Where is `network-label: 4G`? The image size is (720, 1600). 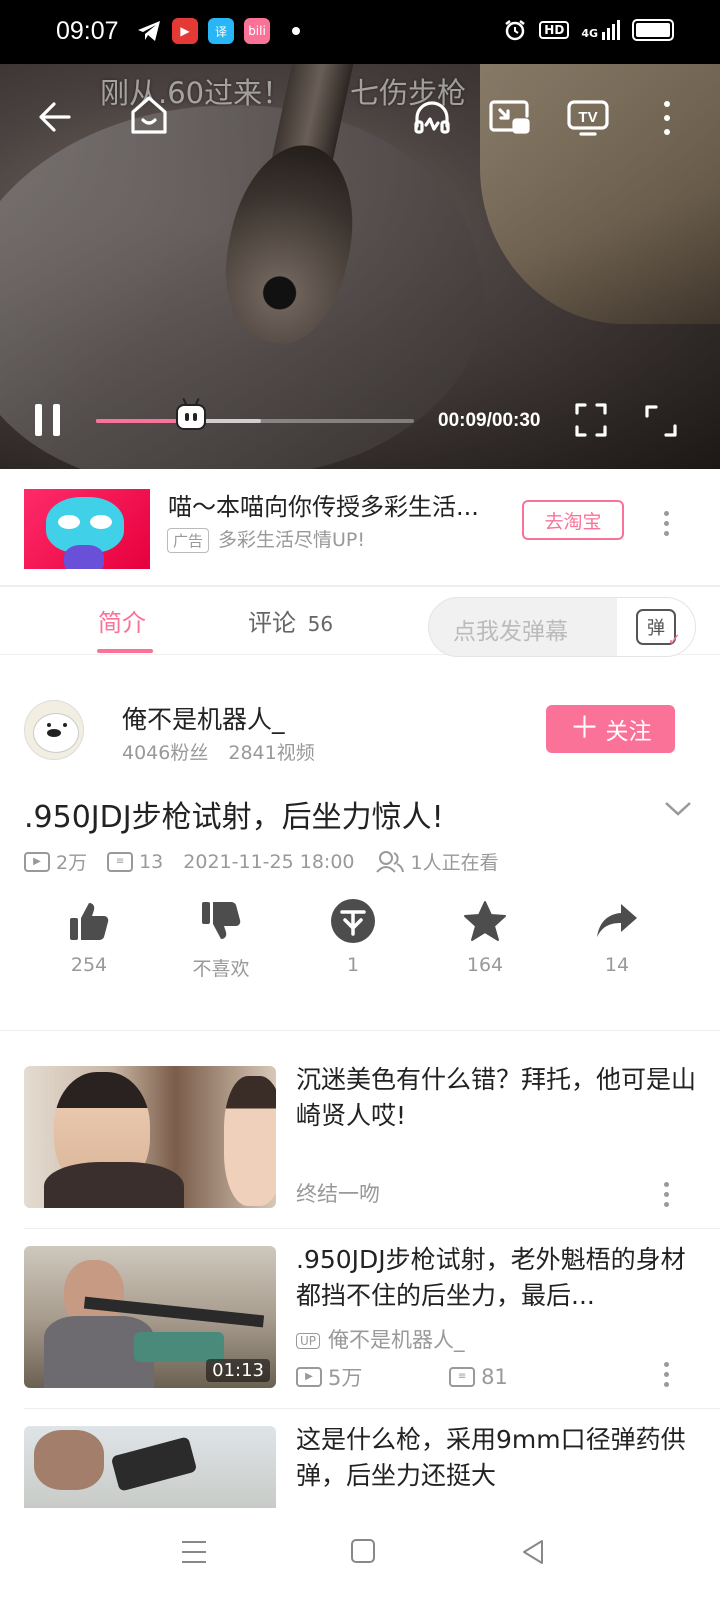 network-label: 4G is located at coordinates (589, 33).